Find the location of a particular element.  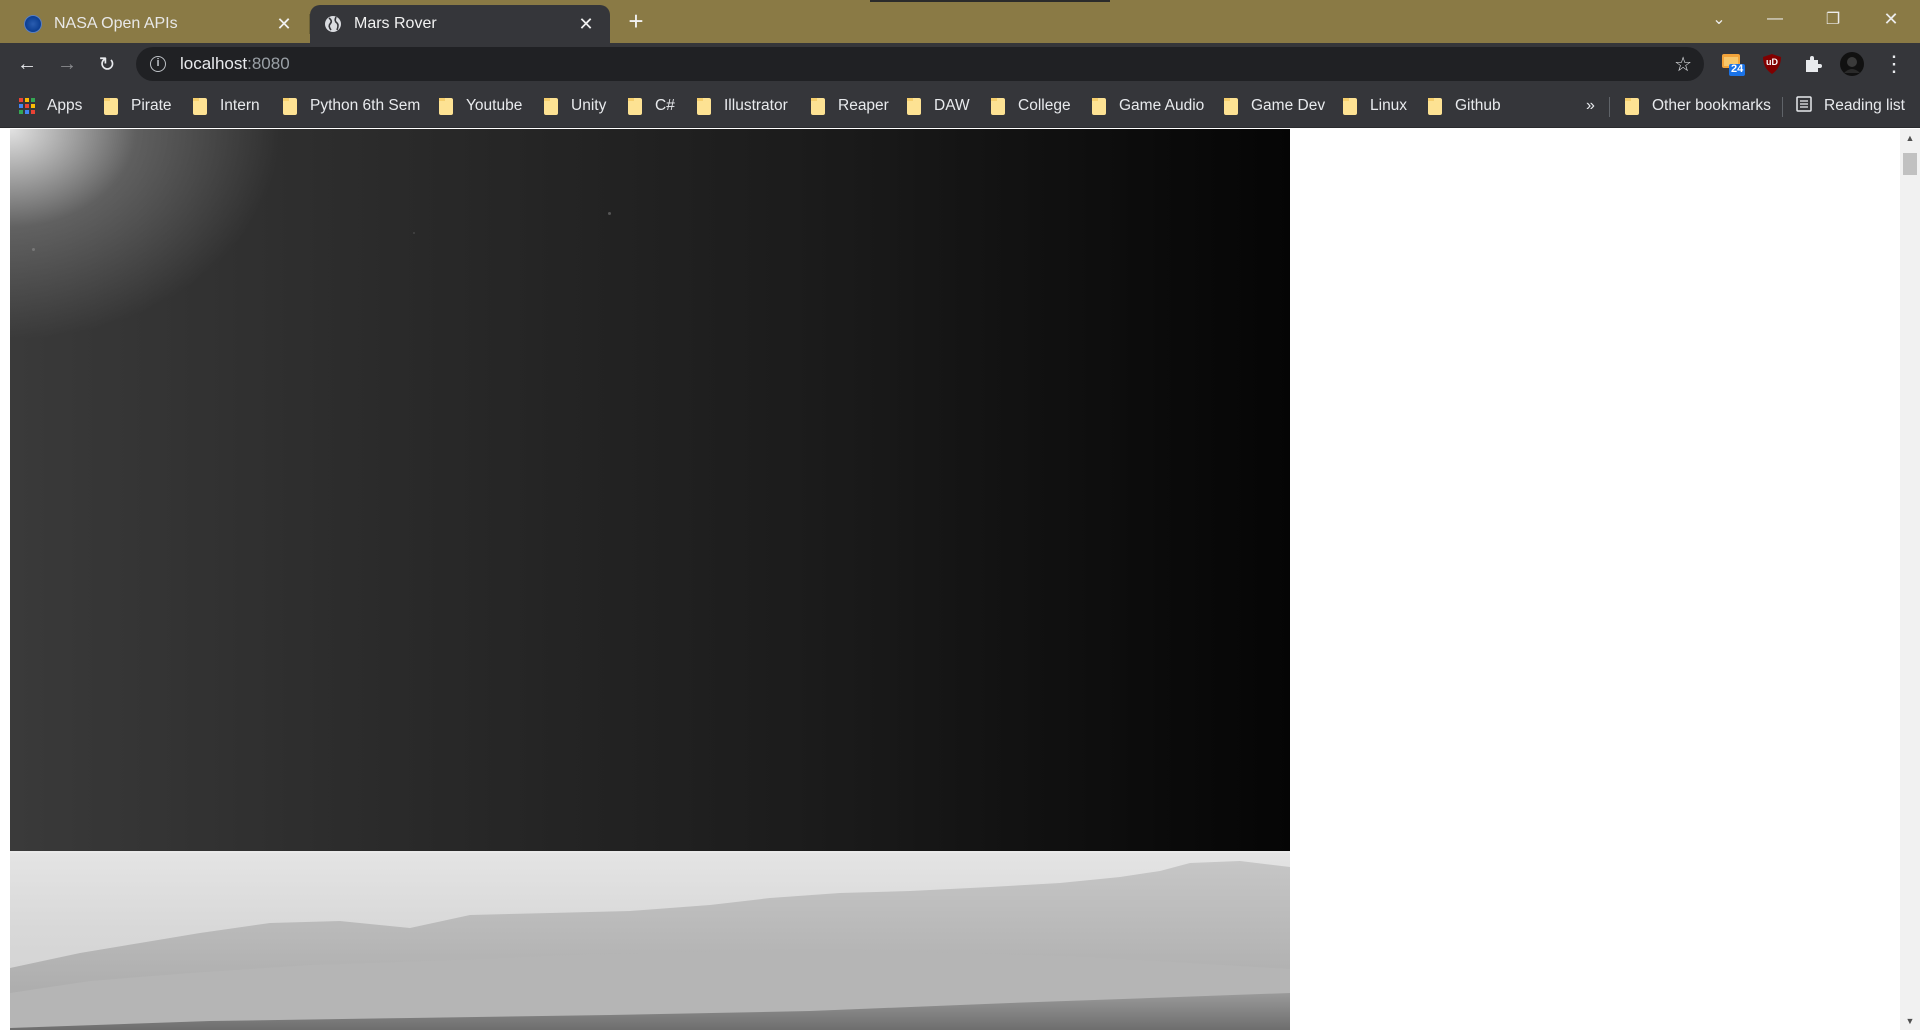

restore-button: ❐ is located at coordinates (1833, 19).